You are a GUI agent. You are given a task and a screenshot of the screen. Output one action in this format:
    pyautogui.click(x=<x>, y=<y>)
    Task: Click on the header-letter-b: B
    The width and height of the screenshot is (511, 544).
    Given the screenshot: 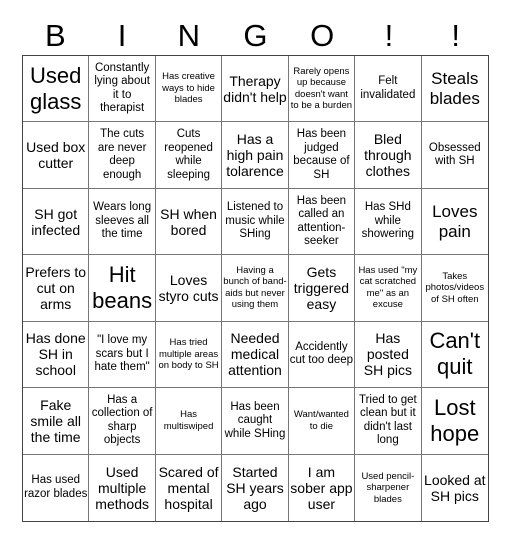 What is the action you would take?
    pyautogui.click(x=55, y=35)
    